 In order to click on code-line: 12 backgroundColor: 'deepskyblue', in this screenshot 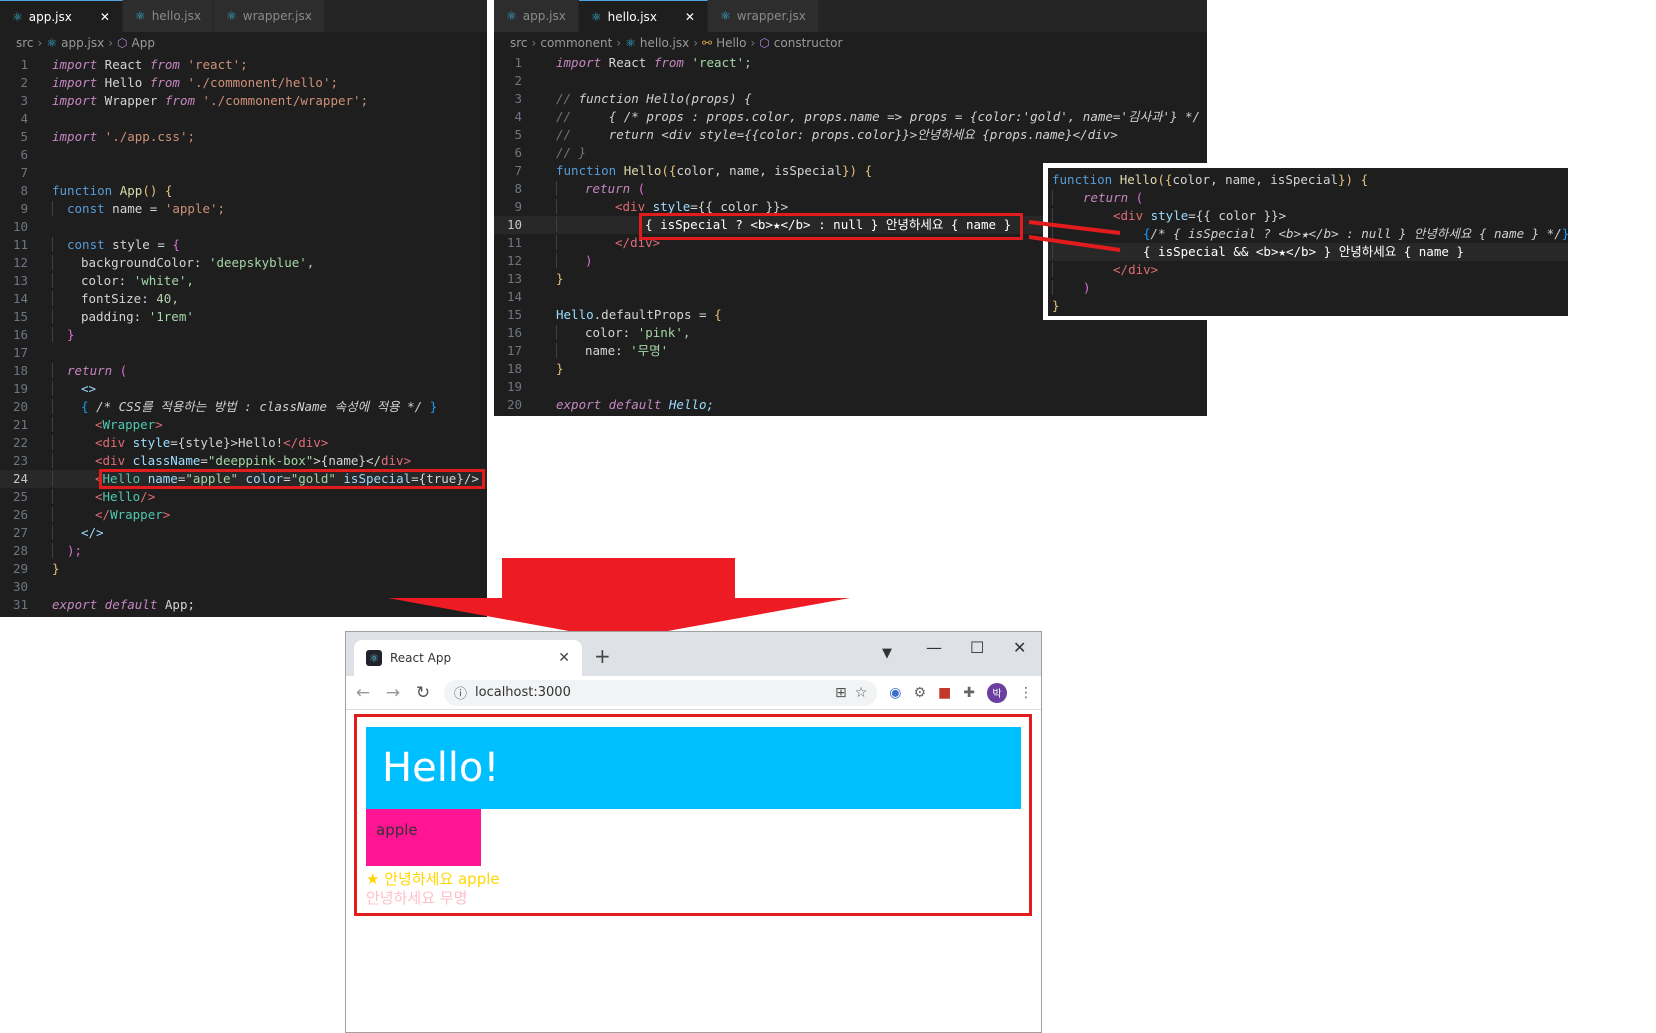, I will do `click(243, 263)`.